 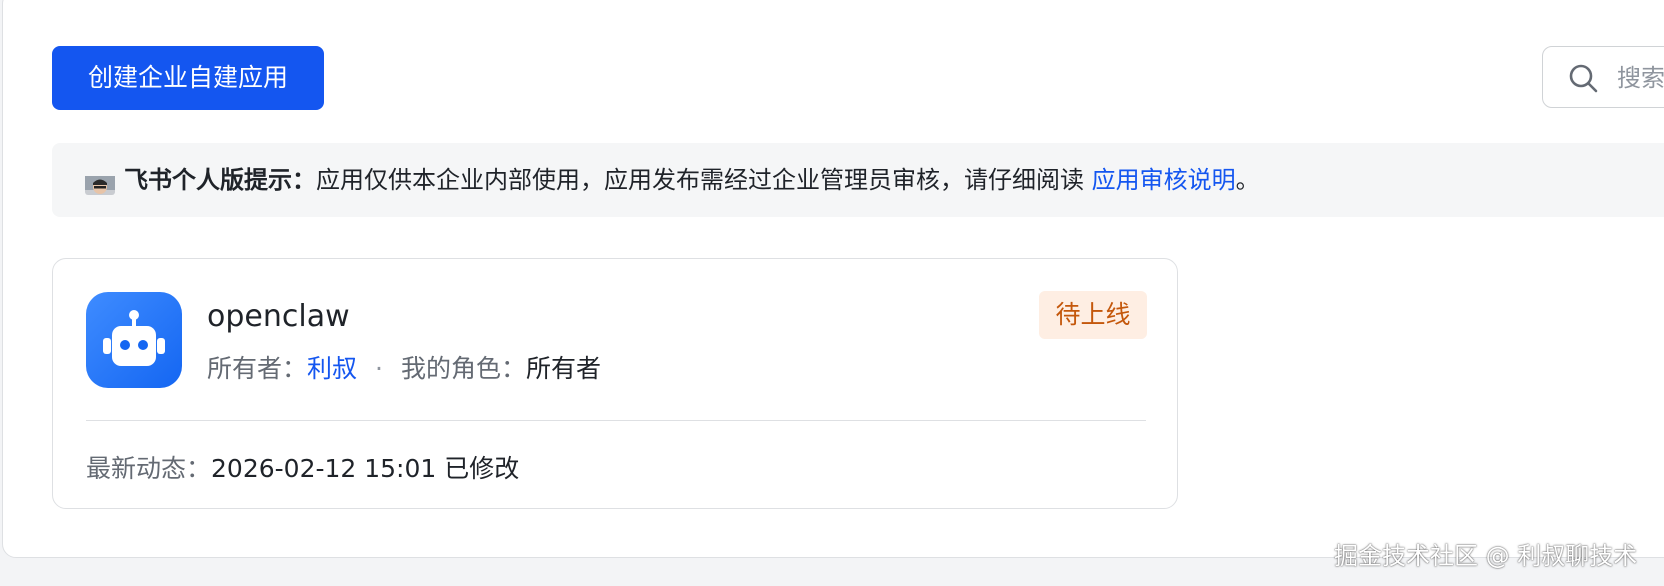 I want to click on search-input, so click(x=1639, y=78).